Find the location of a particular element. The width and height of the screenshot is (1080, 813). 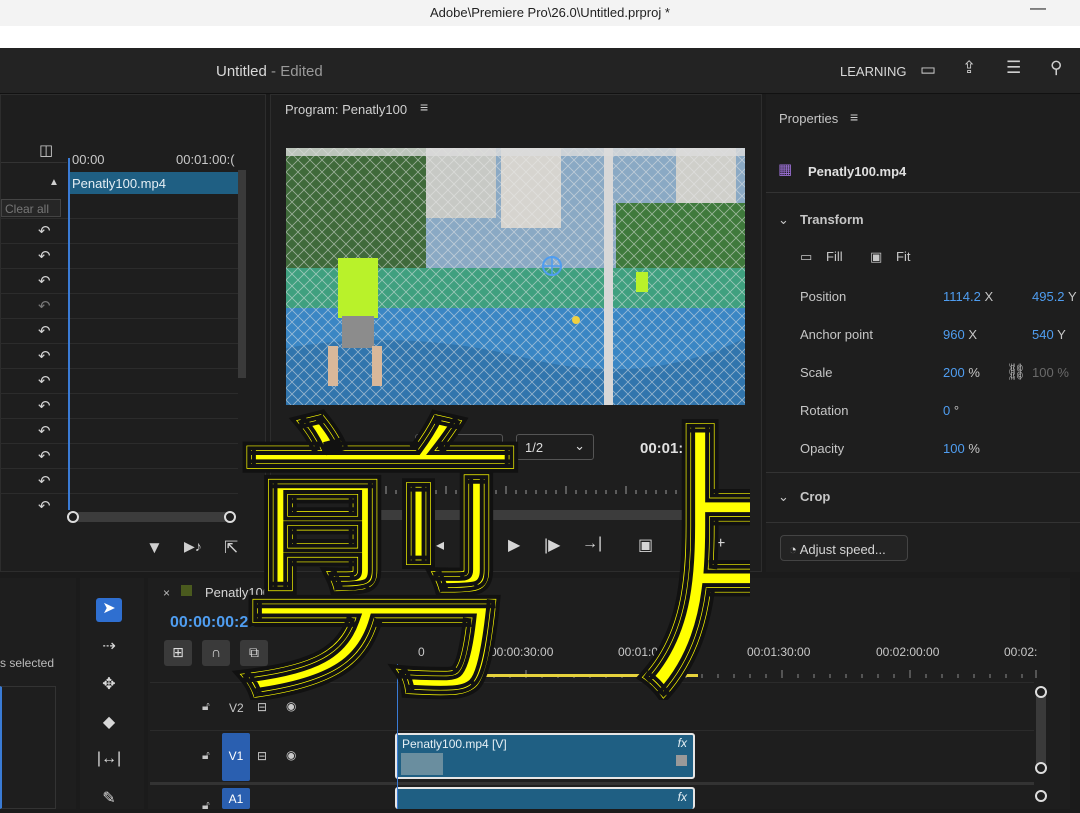

position-x-value: 1114.2 X is located at coordinates (968, 296).